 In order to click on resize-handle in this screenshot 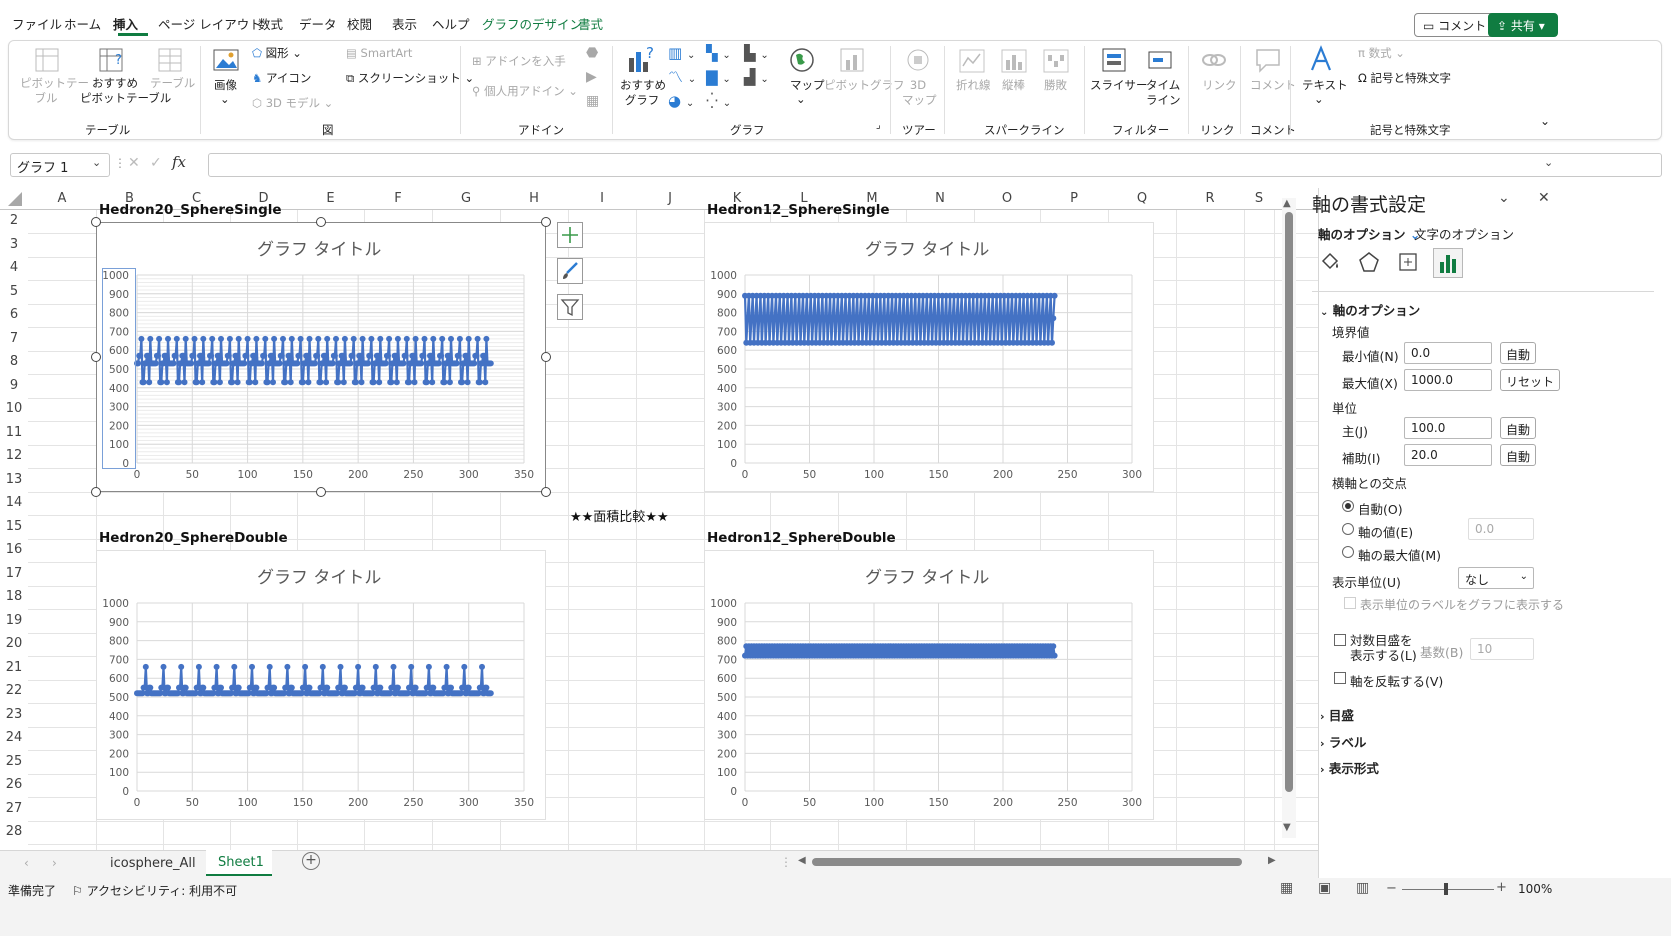, I will do `click(546, 222)`.